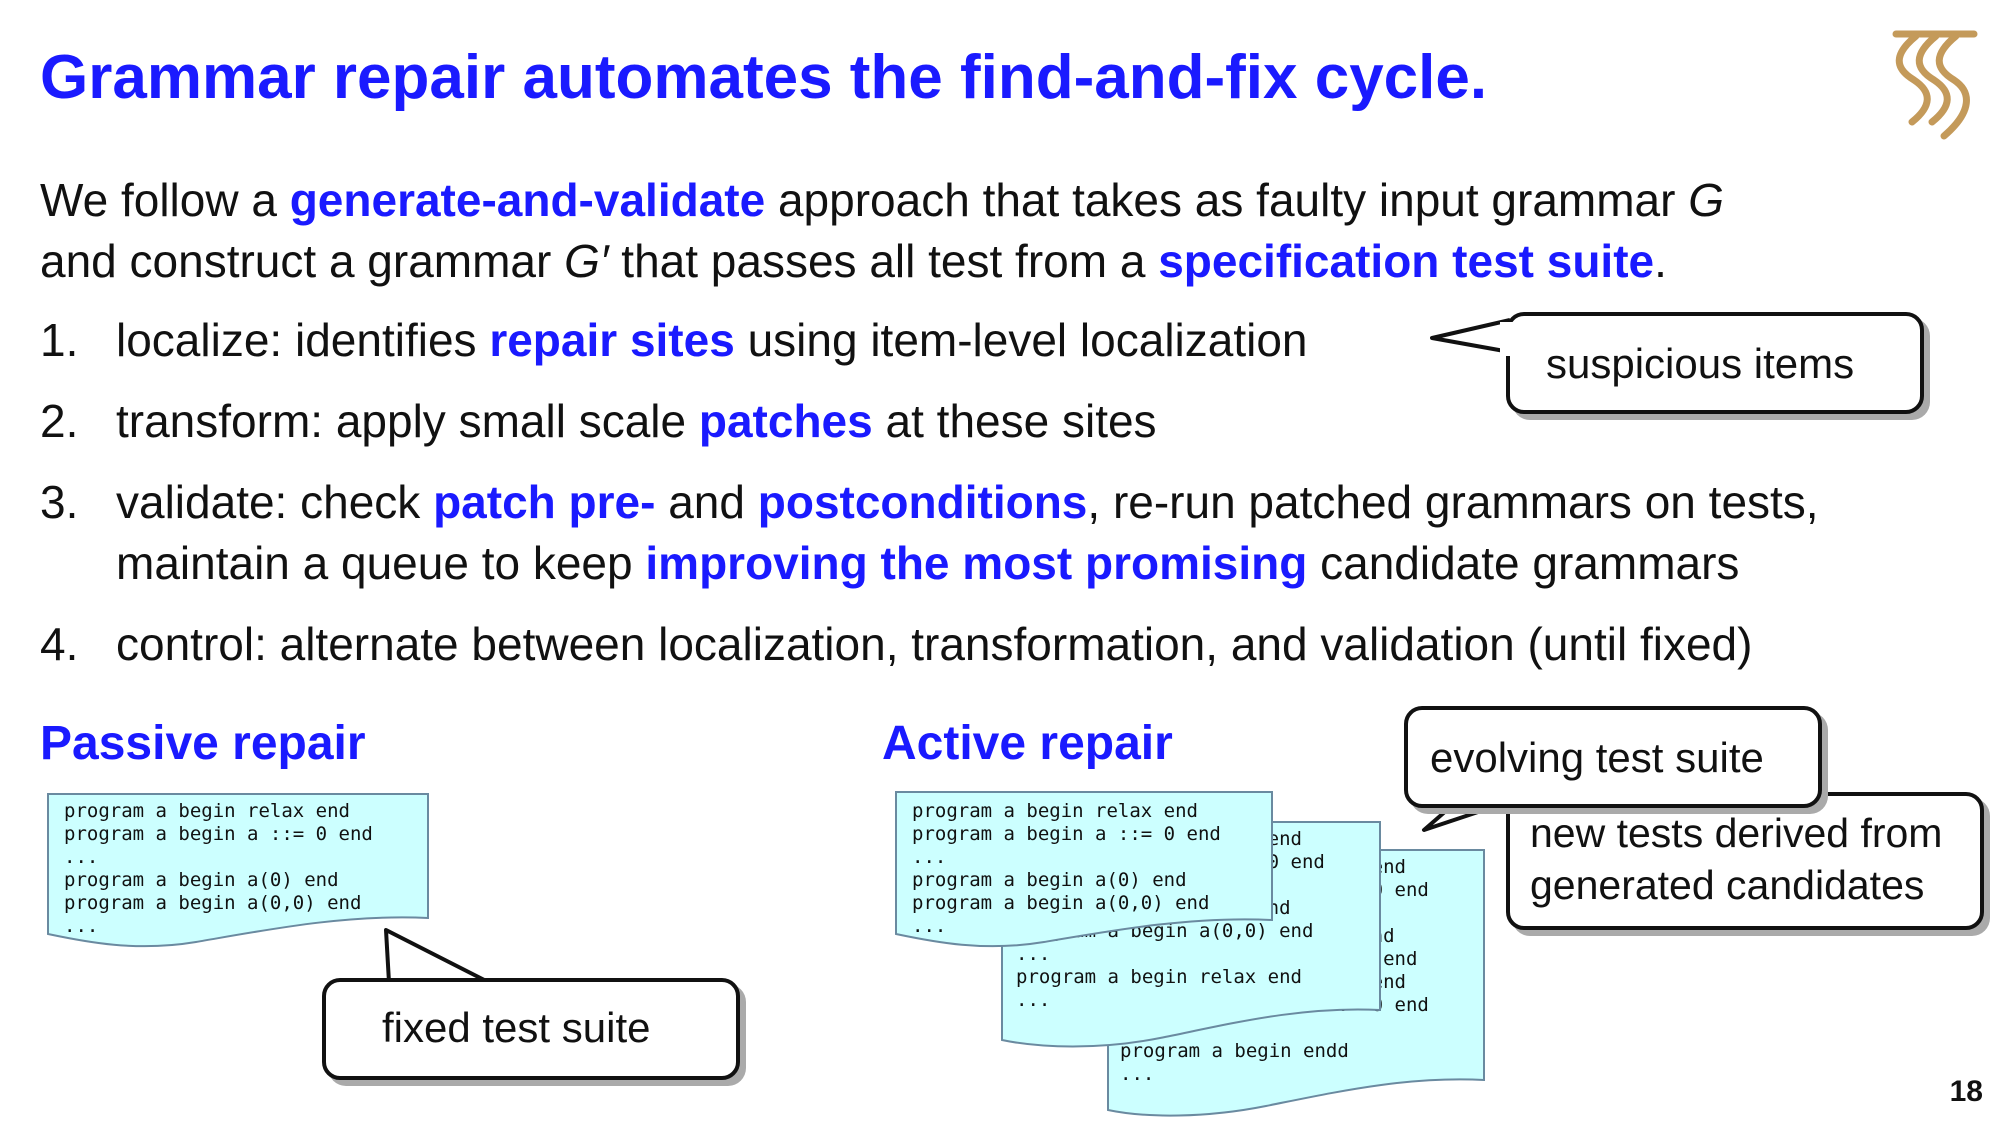 The image size is (2001, 1126). I want to click on callout-evolving-test-suite: evolving test suite, so click(1613, 757).